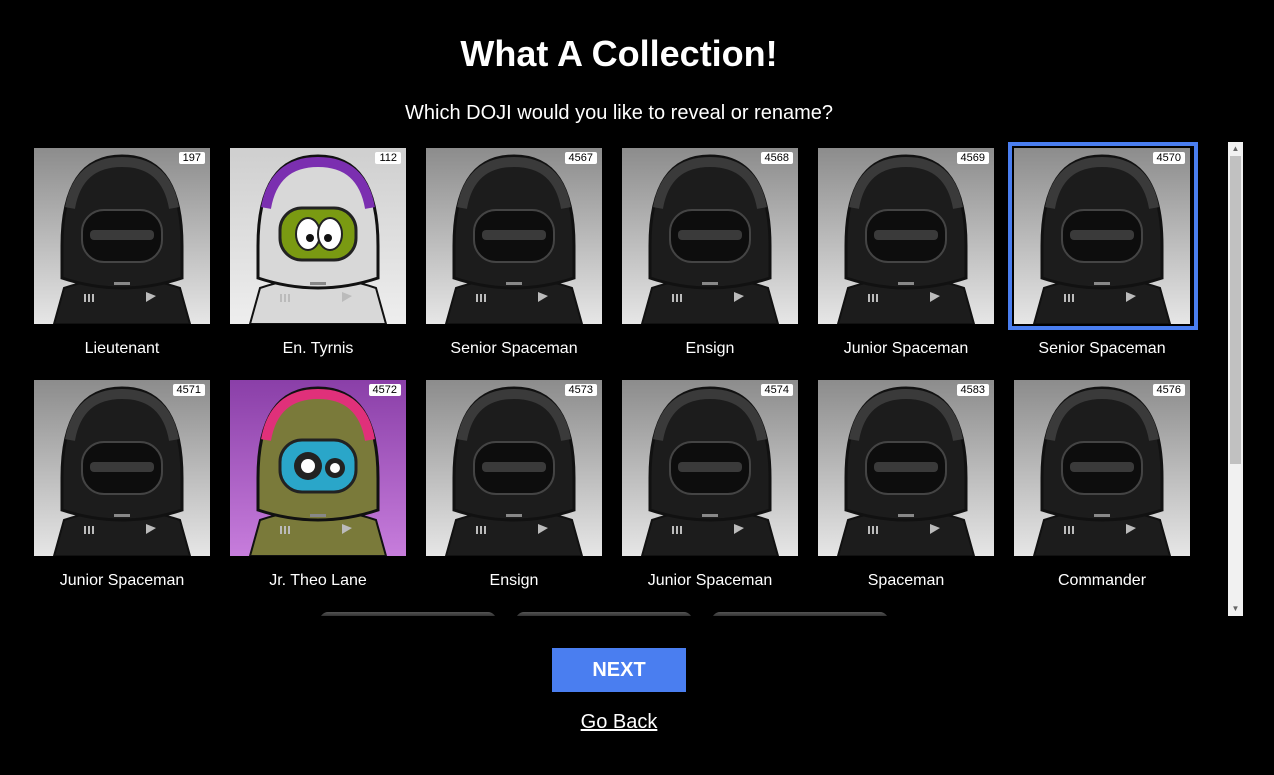 The image size is (1274, 775). What do you see at coordinates (384, 390) in the screenshot?
I see `doji-id-badge: 4572` at bounding box center [384, 390].